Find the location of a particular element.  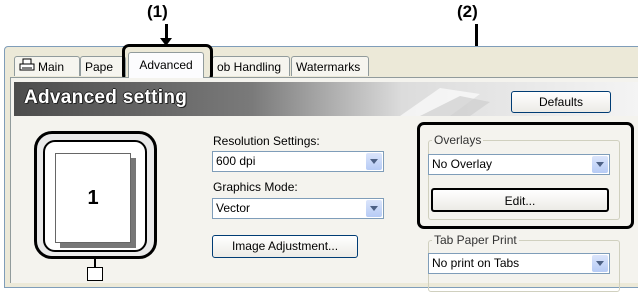

callout-2-label: (2) is located at coordinates (467, 11).